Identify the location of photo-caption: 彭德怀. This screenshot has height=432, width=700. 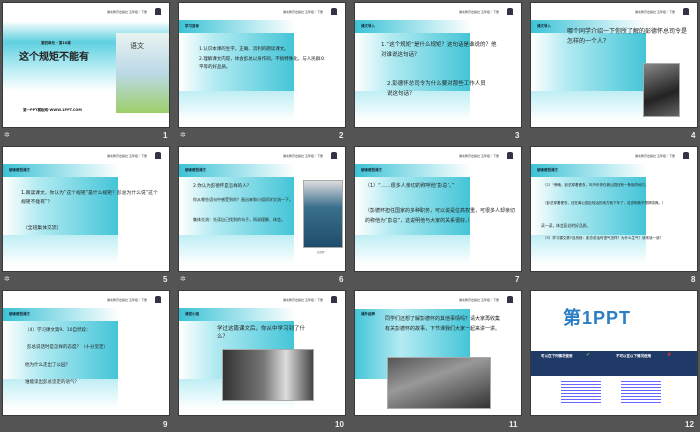
(321, 252).